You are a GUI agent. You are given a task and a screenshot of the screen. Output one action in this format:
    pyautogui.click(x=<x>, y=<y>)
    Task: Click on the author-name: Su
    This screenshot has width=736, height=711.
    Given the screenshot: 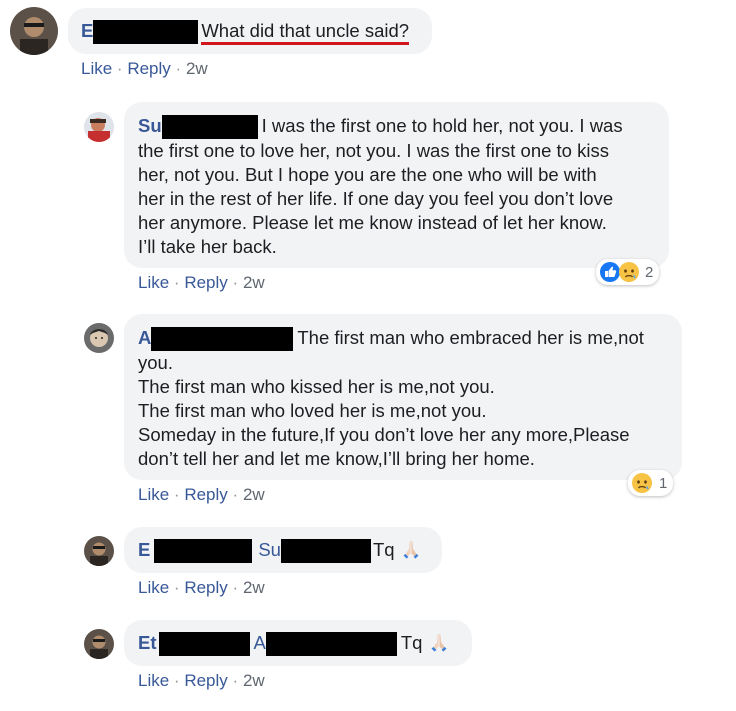 What is the action you would take?
    pyautogui.click(x=150, y=125)
    